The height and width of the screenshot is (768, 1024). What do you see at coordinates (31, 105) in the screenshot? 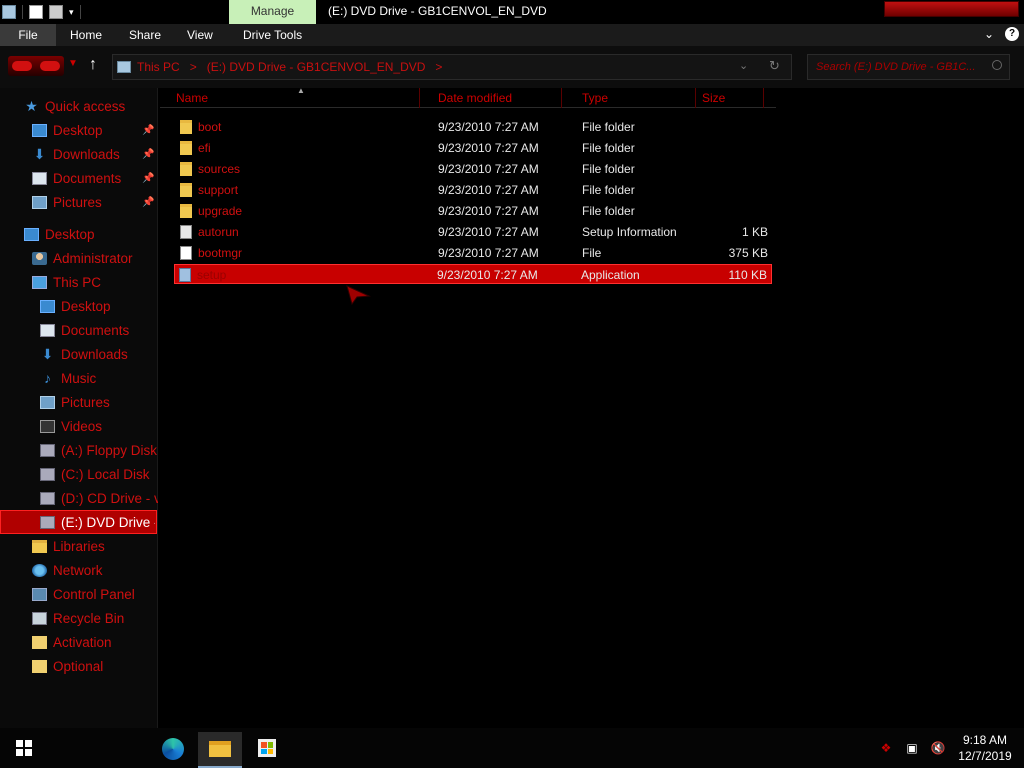
I see `star-icon: ★` at bounding box center [31, 105].